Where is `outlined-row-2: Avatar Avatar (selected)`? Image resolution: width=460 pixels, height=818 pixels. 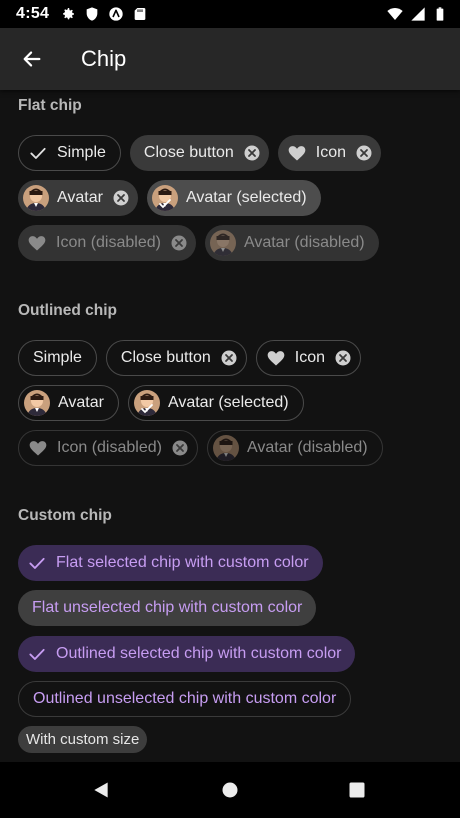
outlined-row-2: Avatar Avatar (selected) is located at coordinates (161, 403).